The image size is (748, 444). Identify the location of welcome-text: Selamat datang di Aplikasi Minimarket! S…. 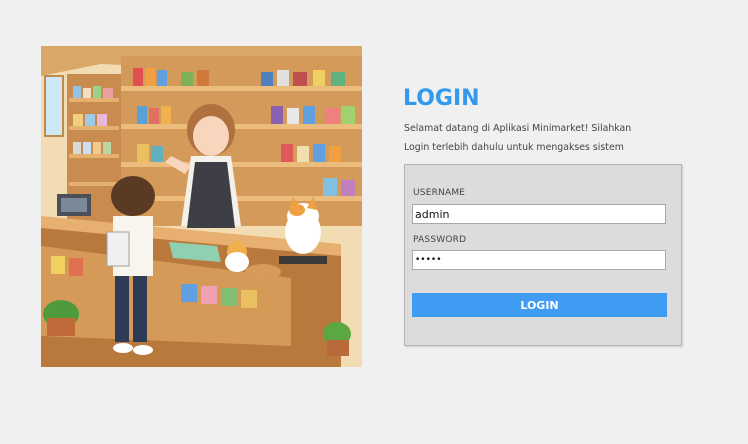
(534, 138).